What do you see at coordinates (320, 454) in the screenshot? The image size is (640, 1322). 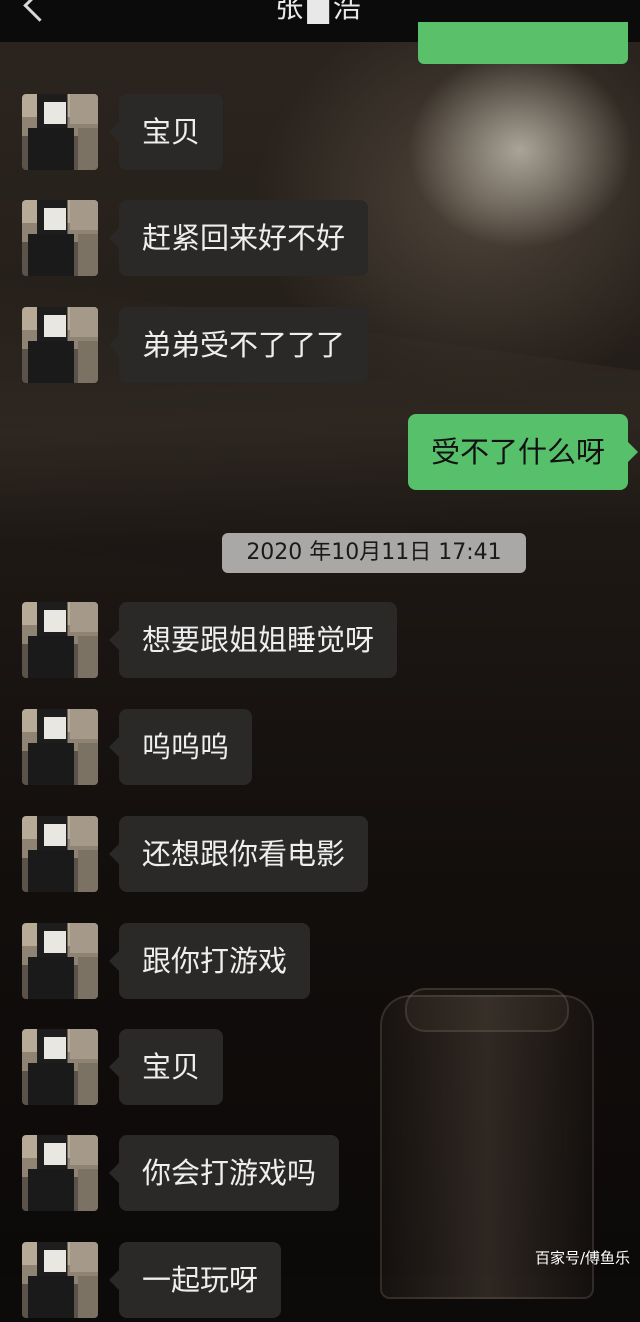 I see `message-row: 受不了什么呀` at bounding box center [320, 454].